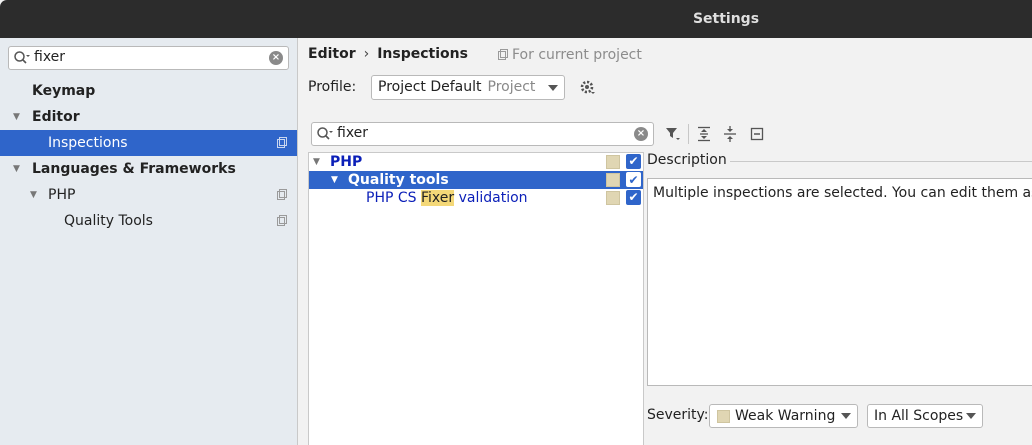 The image size is (1032, 445). What do you see at coordinates (588, 88) in the screenshot?
I see `gear-icon` at bounding box center [588, 88].